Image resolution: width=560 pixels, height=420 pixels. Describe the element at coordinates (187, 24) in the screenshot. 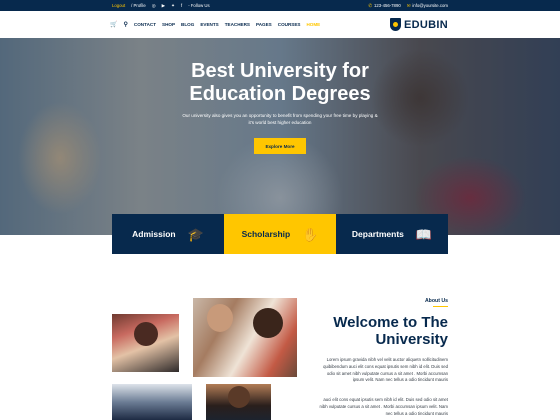

I see `nav-item-blog: BLOG` at that location.